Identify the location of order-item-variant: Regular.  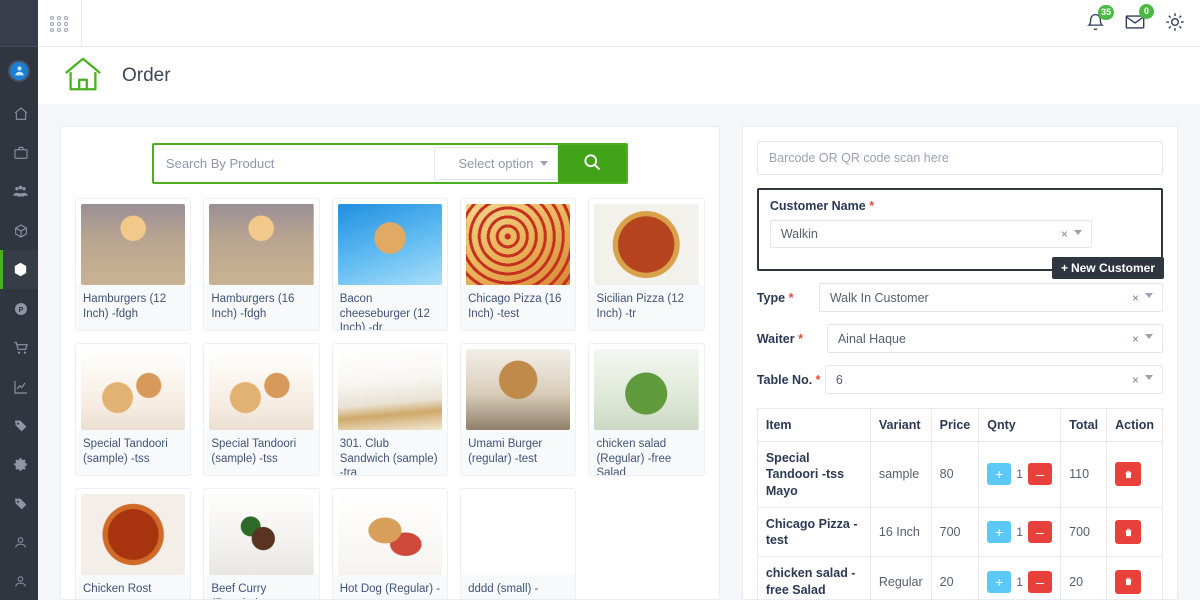
(900, 578).